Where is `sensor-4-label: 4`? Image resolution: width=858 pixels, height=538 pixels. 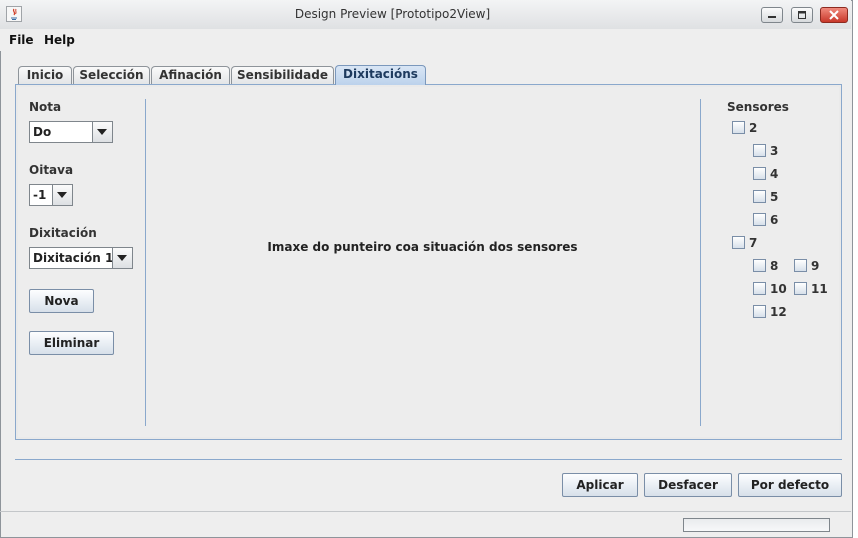
sensor-4-label: 4 is located at coordinates (774, 174).